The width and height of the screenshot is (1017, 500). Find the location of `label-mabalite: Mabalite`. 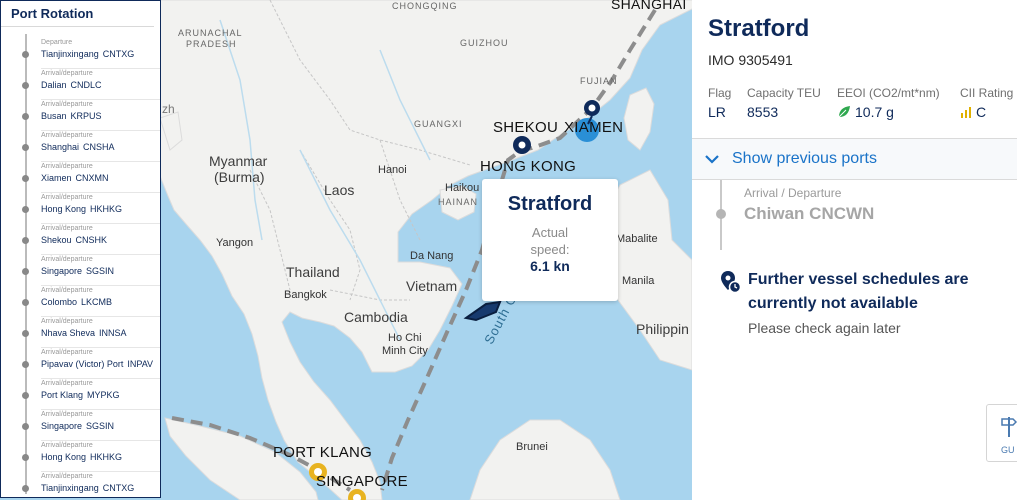

label-mabalite: Mabalite is located at coordinates (637, 239).